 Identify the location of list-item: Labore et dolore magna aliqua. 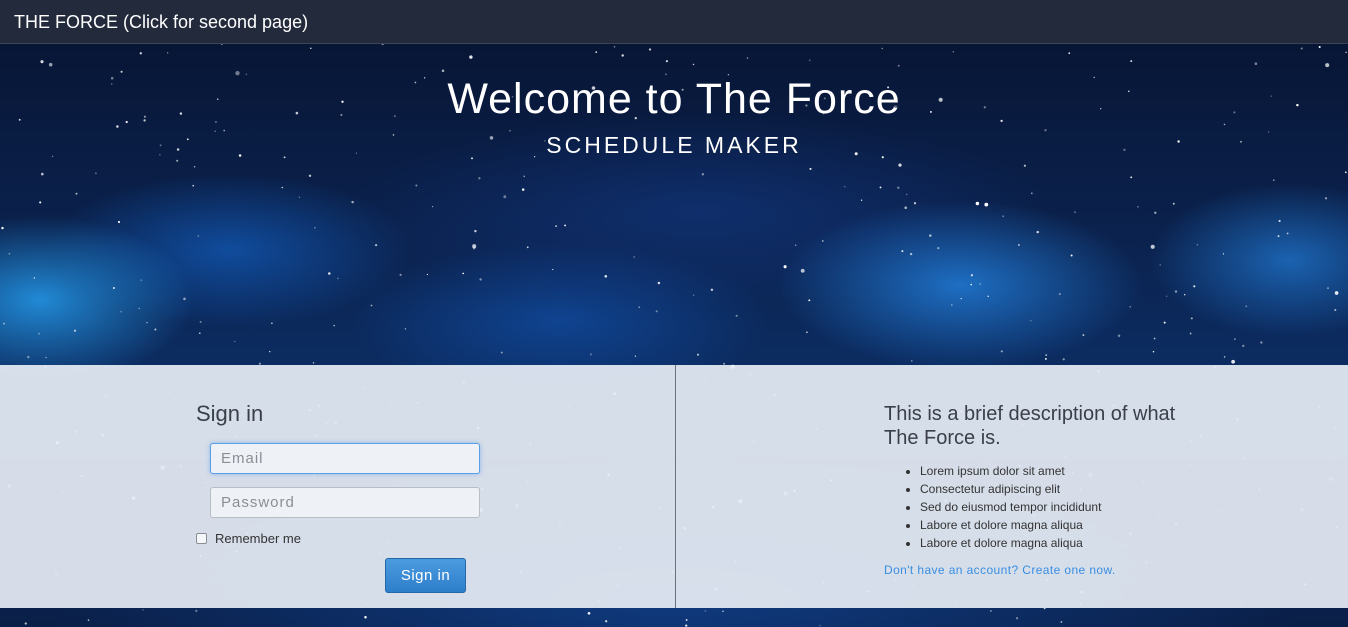
(1010, 525).